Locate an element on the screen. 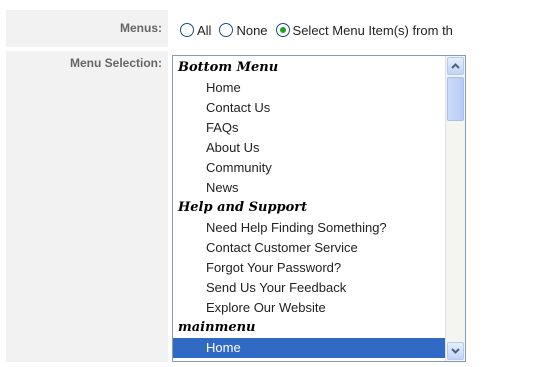 The height and width of the screenshot is (367, 542). radio-select-items-label: Select Menu Item(s) from th is located at coordinates (372, 30).